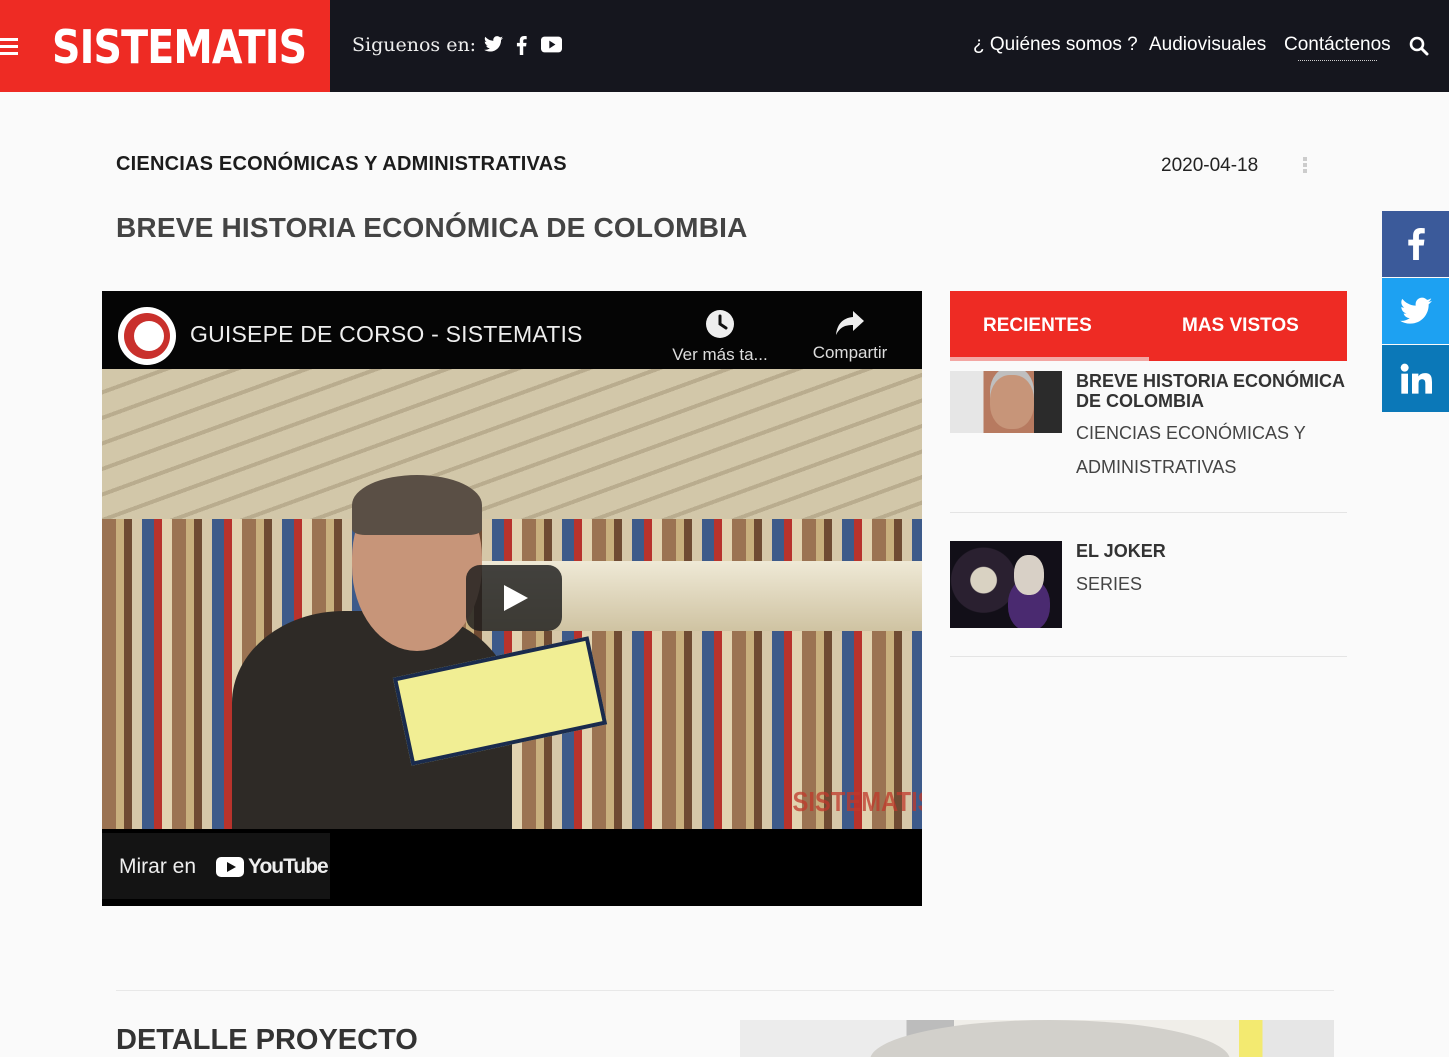  Describe the element at coordinates (850, 352) in the screenshot. I see `share-video-label: Compartir` at that location.